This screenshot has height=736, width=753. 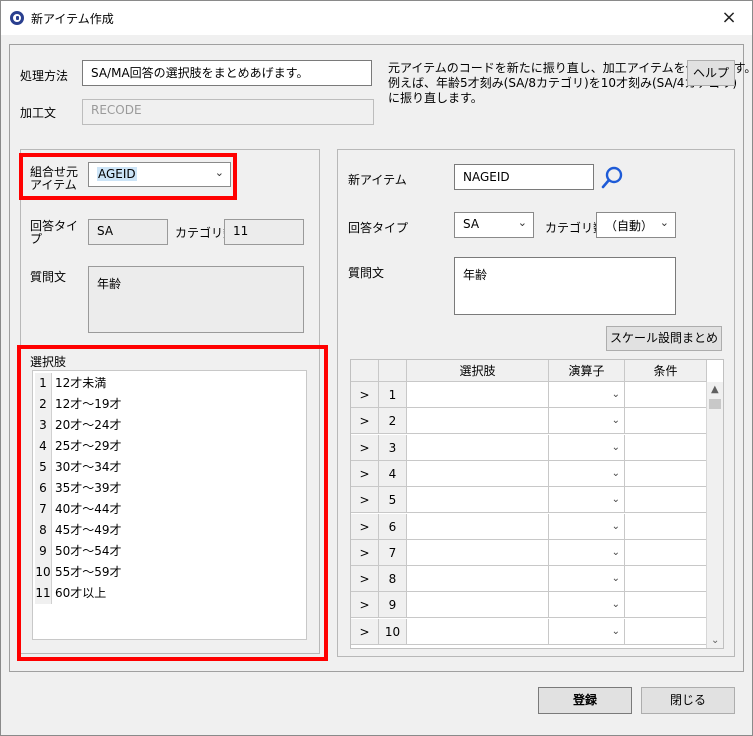 I want to click on answer-type-label-line2: プ, so click(x=36, y=239).